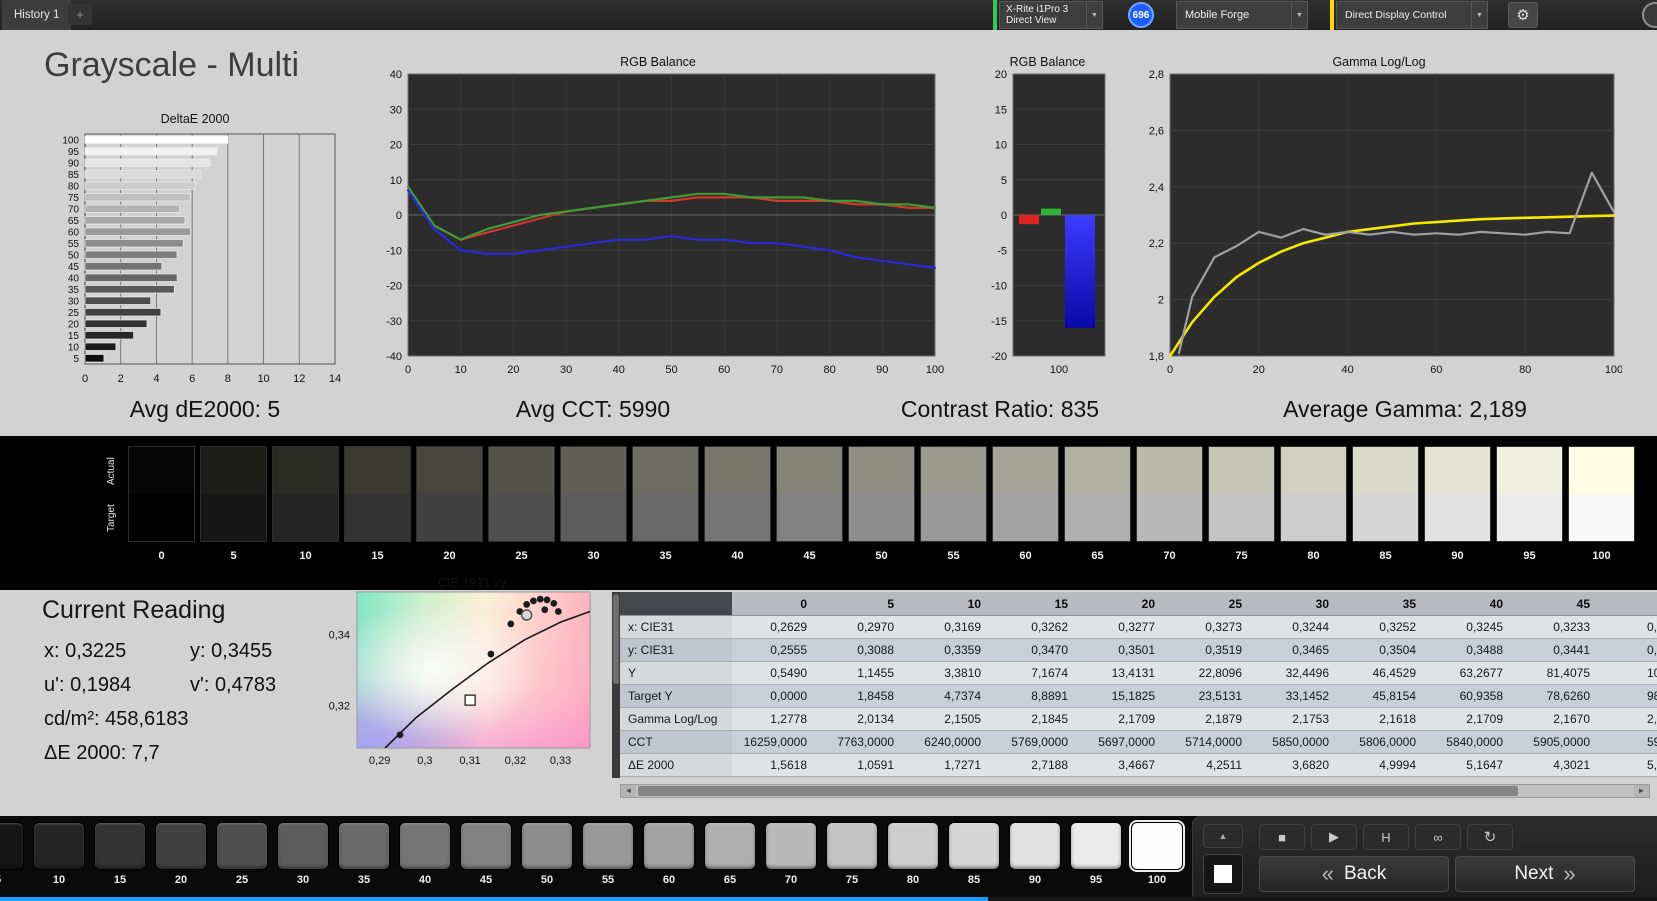  Describe the element at coordinates (1334, 837) in the screenshot. I see `play-button: ▶` at that location.